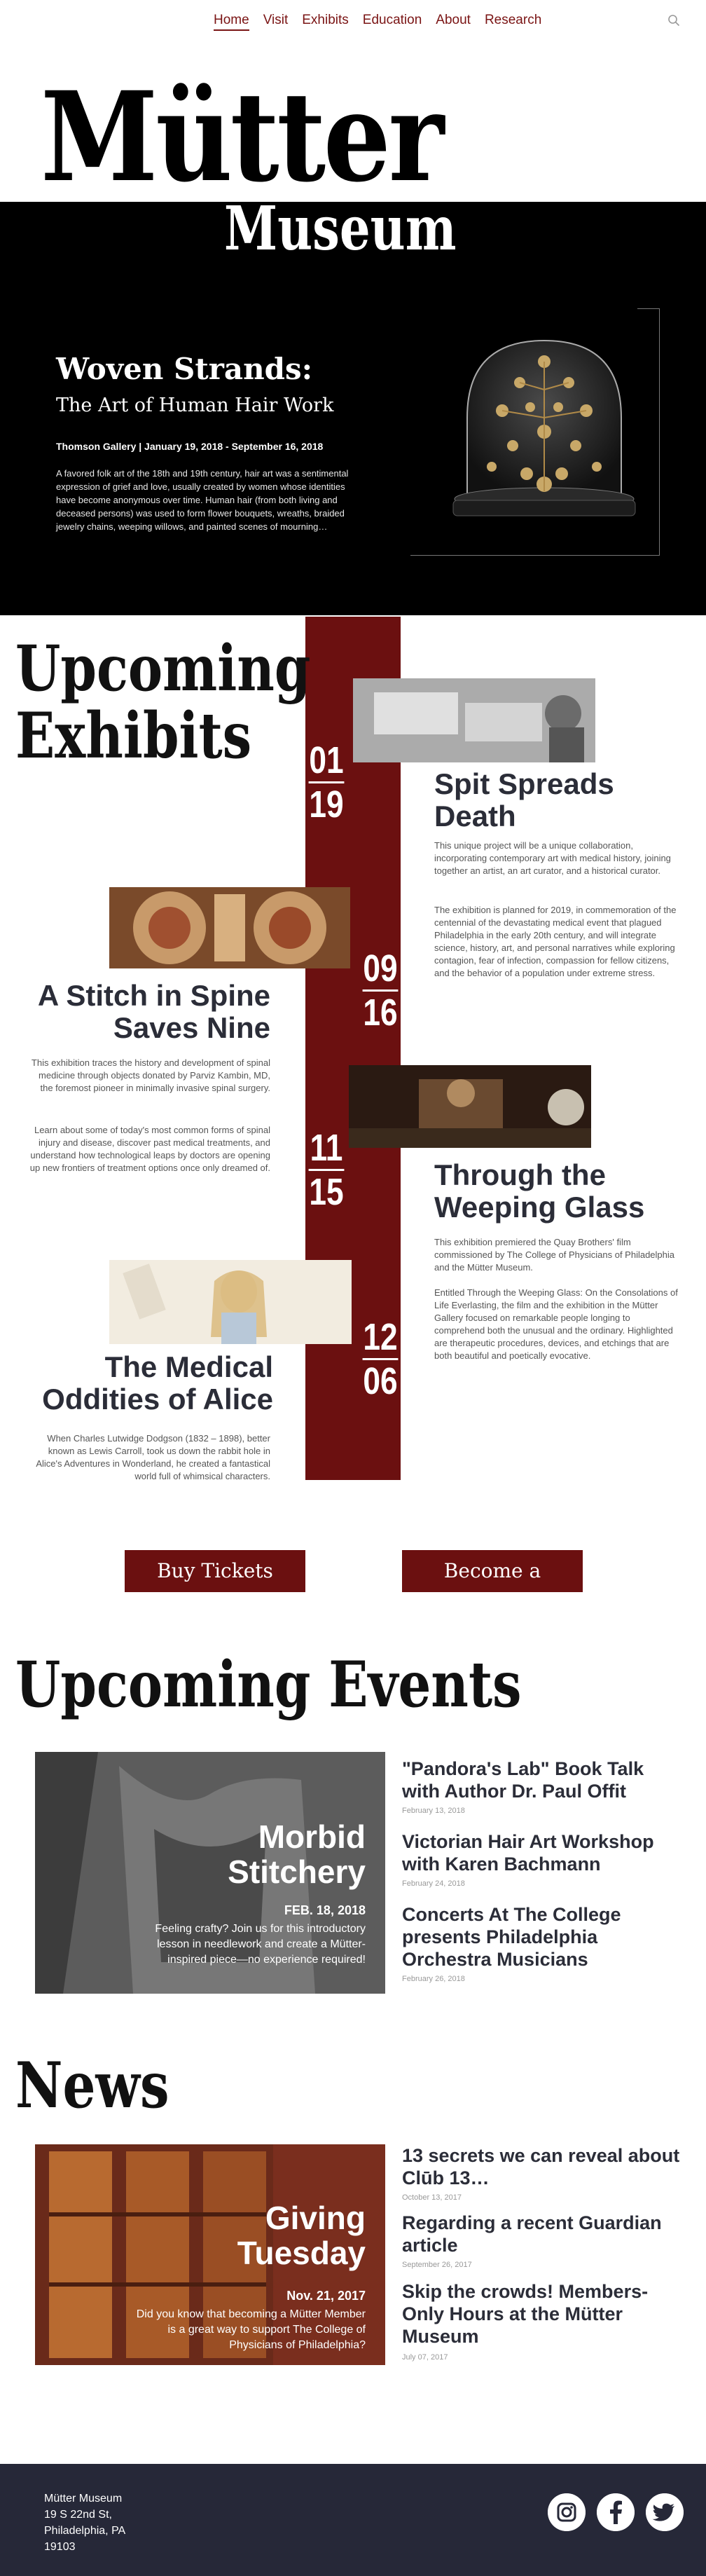 The height and width of the screenshot is (2576, 706). Describe the element at coordinates (433, 1979) in the screenshot. I see `event-list-date: February 26, 2018` at that location.